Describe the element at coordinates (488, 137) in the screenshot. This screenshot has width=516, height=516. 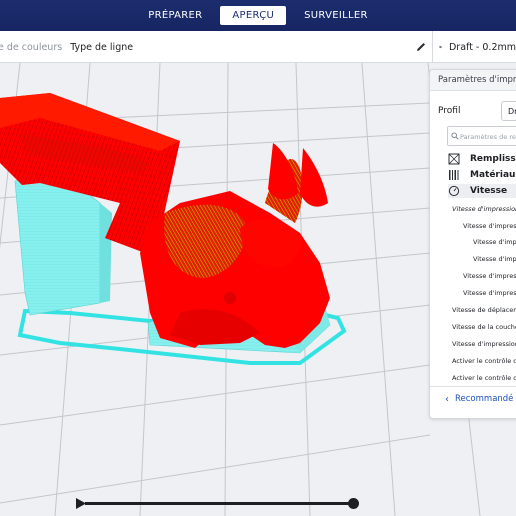
I see `search-placeholder: Paramètres de rec` at that location.